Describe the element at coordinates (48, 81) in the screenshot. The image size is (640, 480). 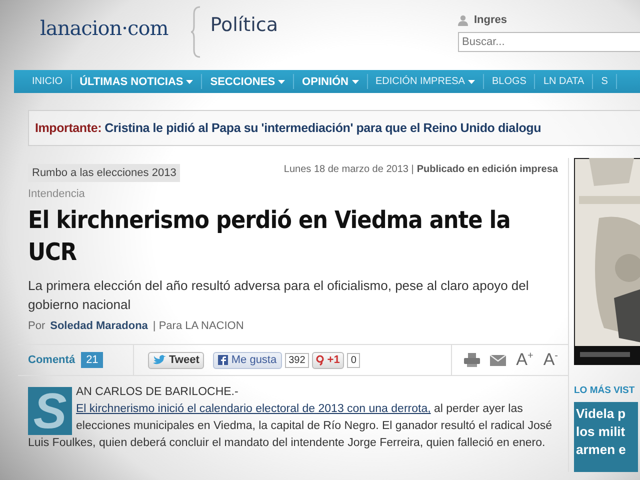
I see `nav-item: INICIO` at that location.